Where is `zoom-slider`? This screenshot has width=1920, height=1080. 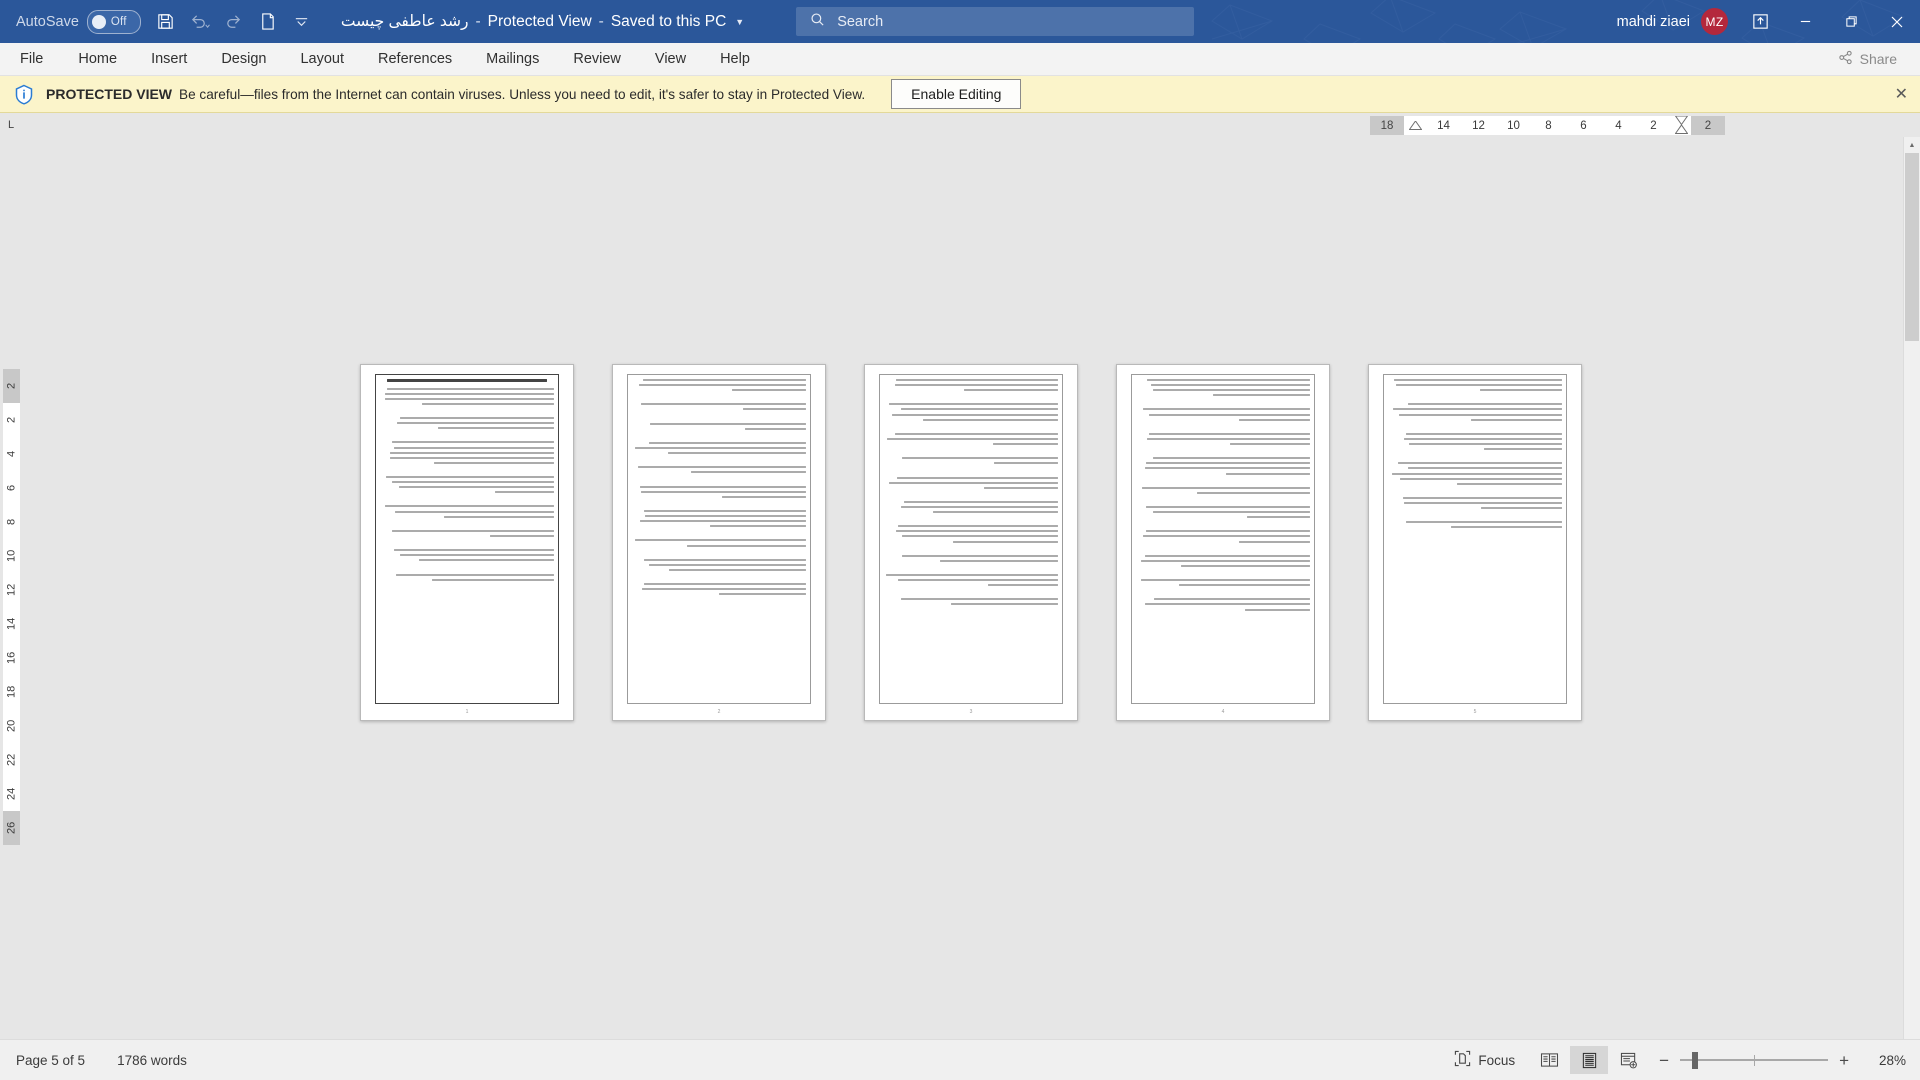
zoom-slider is located at coordinates (1754, 1060).